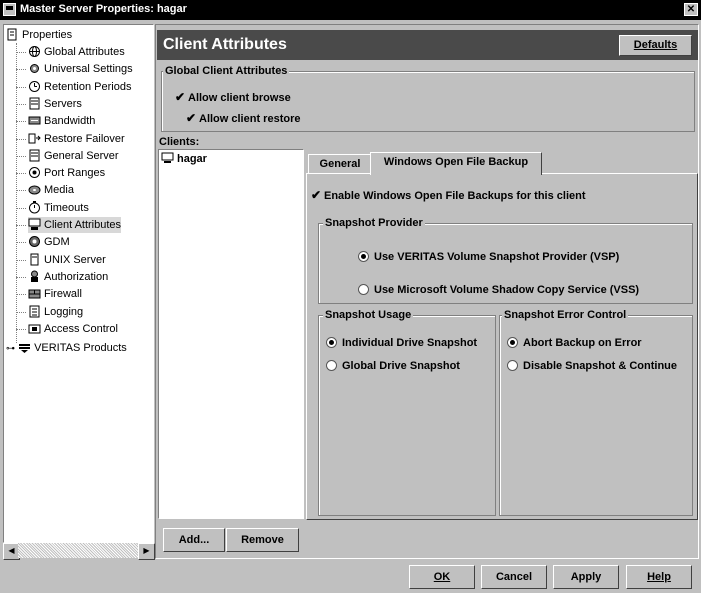 This screenshot has width=701, height=593. Describe the element at coordinates (331, 365) in the screenshot. I see `radio-unselected-icon` at that location.